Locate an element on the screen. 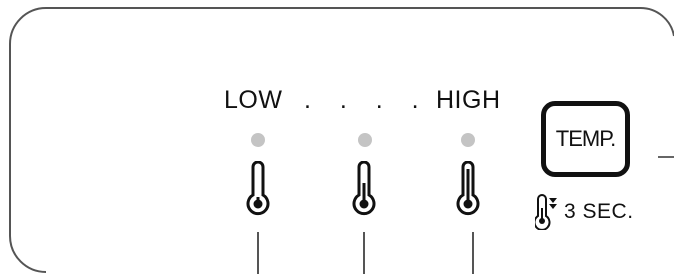  indicator-leader-line-low is located at coordinates (258, 253).